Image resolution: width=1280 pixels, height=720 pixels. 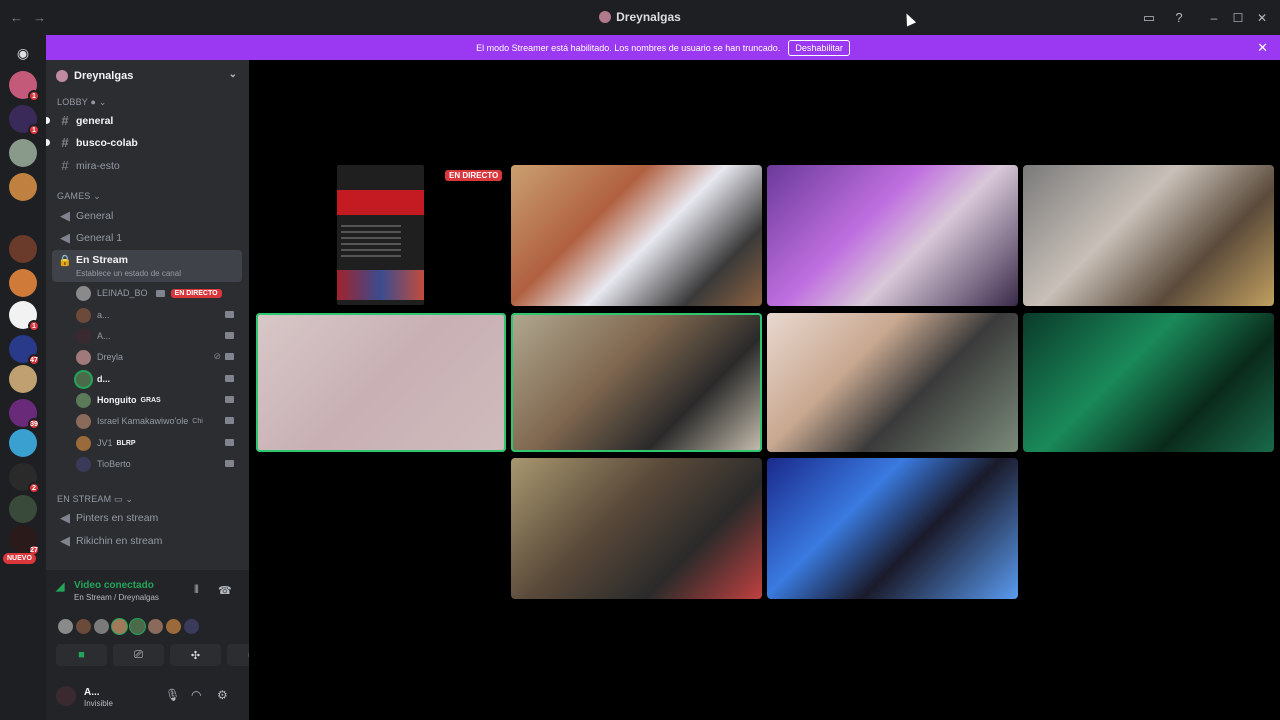 What do you see at coordinates (82, 102) in the screenshot?
I see `category-lobby: LOBBY ● ⌄` at bounding box center [82, 102].